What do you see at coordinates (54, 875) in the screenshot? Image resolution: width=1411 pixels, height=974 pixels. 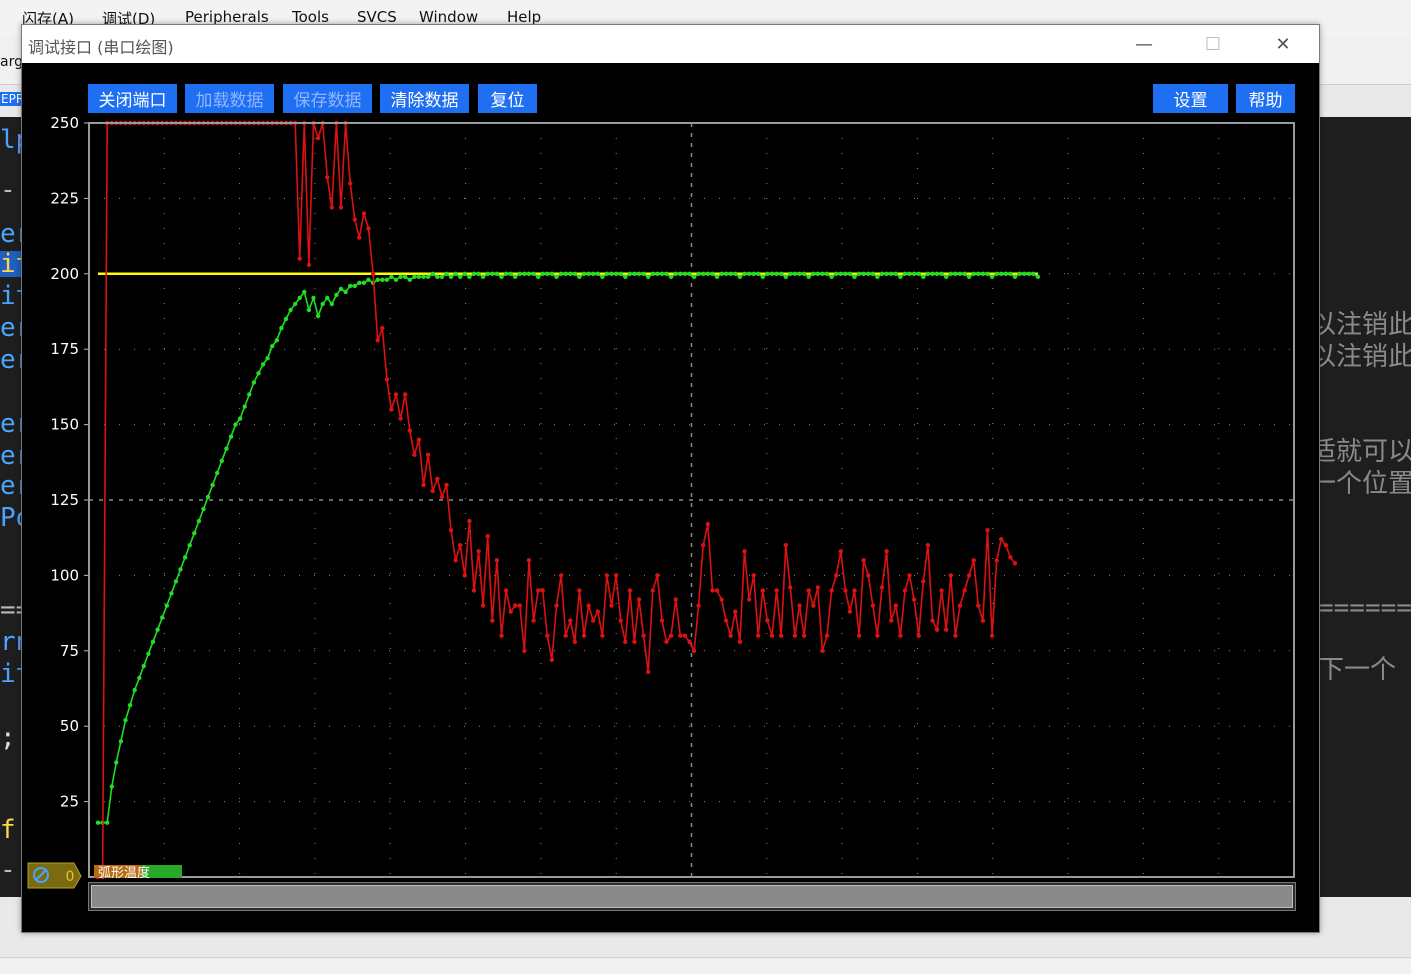 I see `legend-marker: 0` at bounding box center [54, 875].